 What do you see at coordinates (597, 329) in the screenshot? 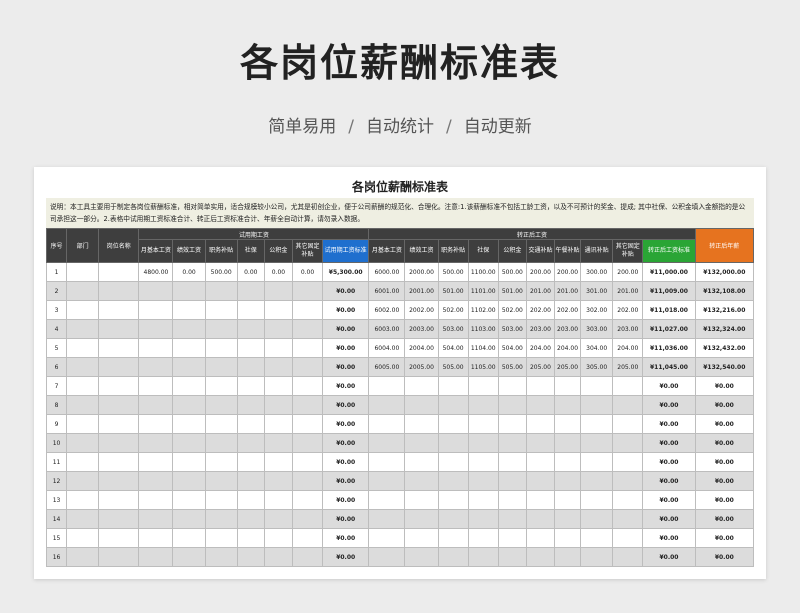
I see `regular-value-cell: 303.00` at bounding box center [597, 329].